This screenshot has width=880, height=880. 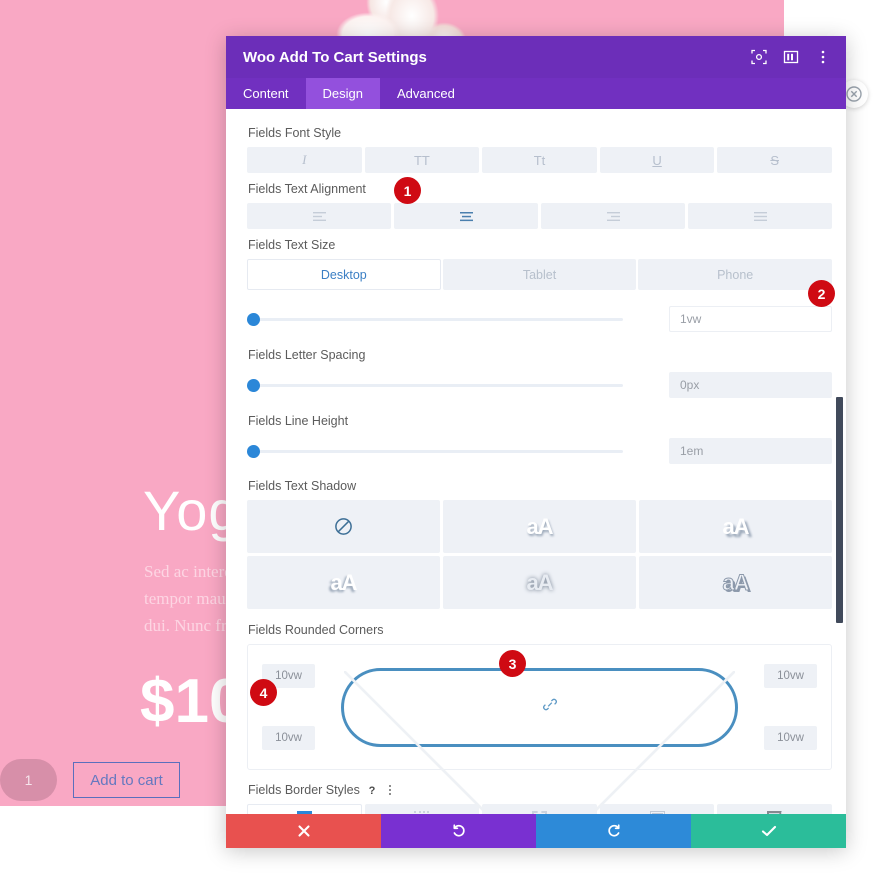 I want to click on text-size-label: Fields Text Size, so click(x=292, y=245).